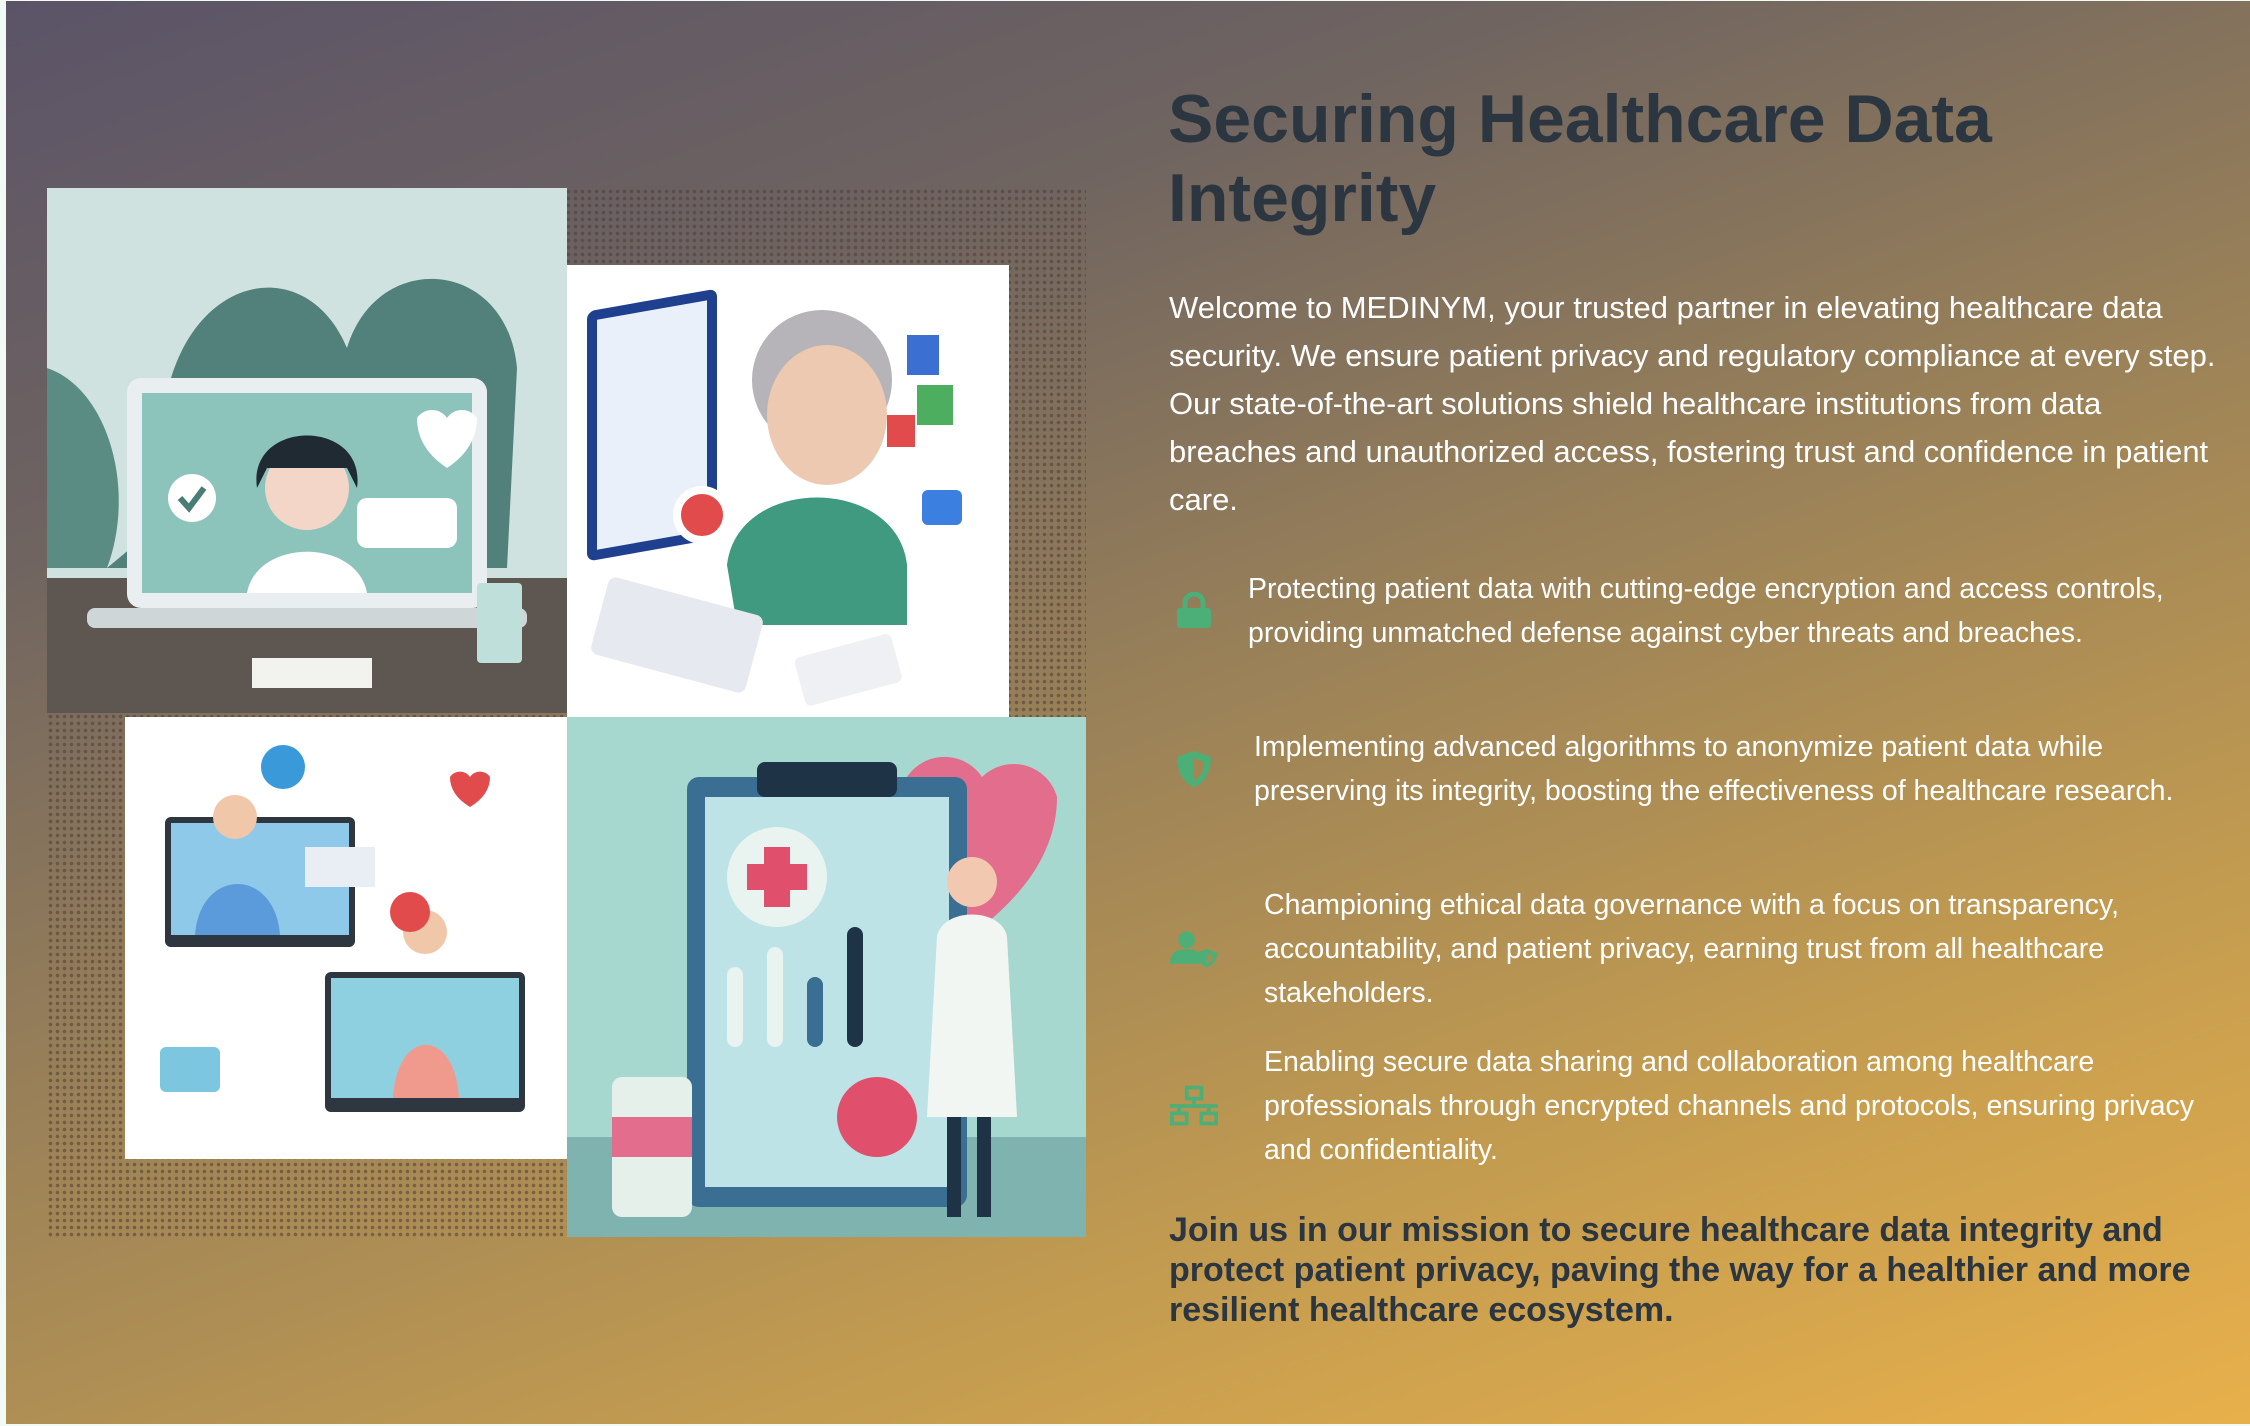 This screenshot has width=2250, height=1426. I want to click on telemedicine-laptop-illustration, so click(307, 450).